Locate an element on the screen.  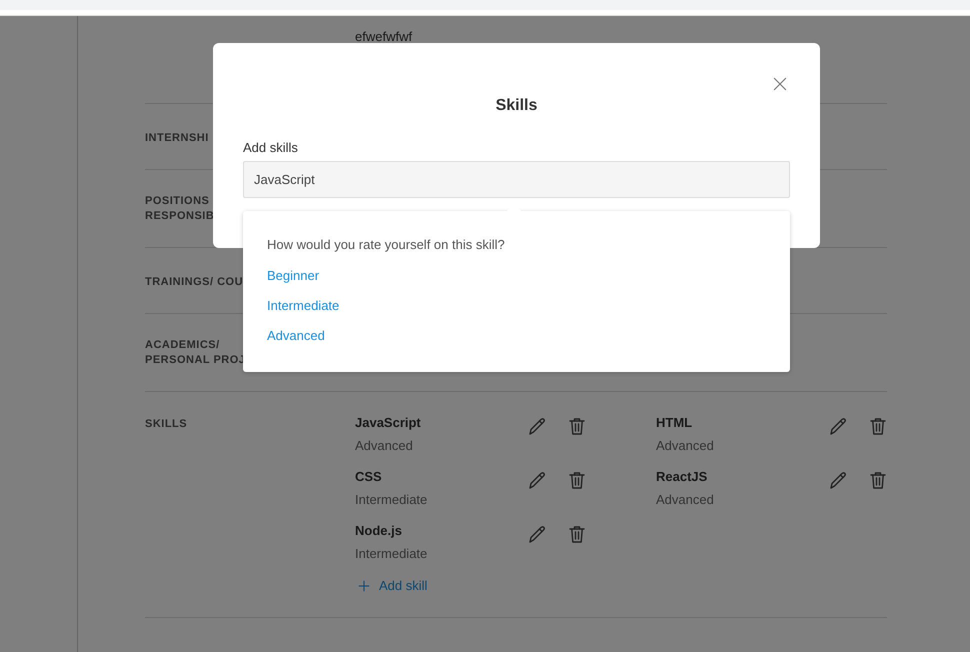
rating-option: Intermediate is located at coordinates (516, 306).